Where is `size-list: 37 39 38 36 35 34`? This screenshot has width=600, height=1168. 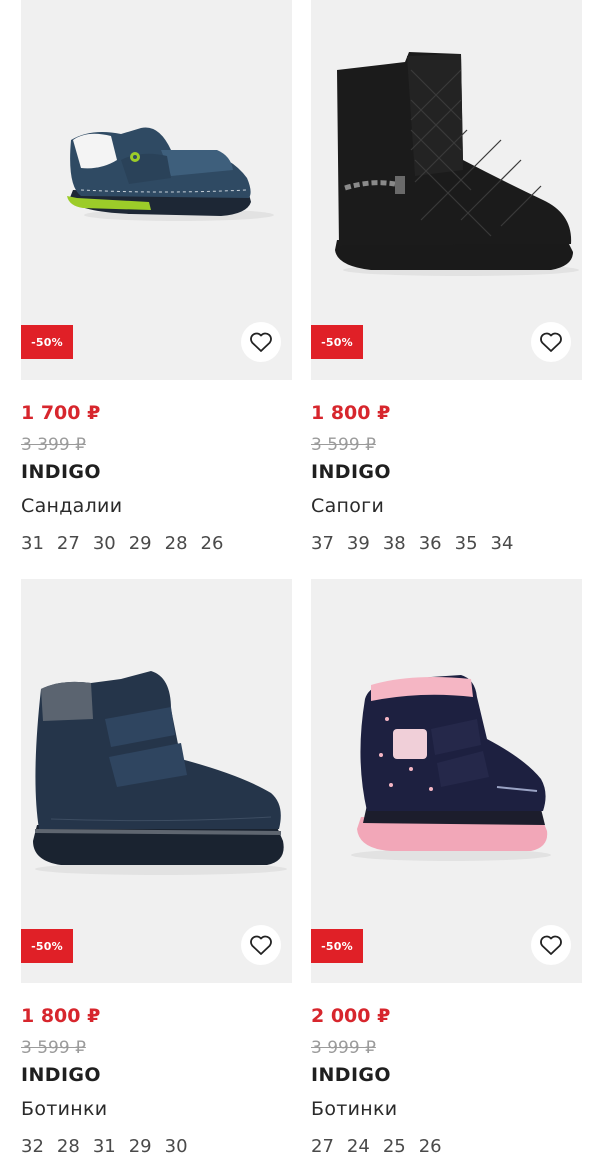
size-list: 37 39 38 36 35 34 is located at coordinates (412, 543).